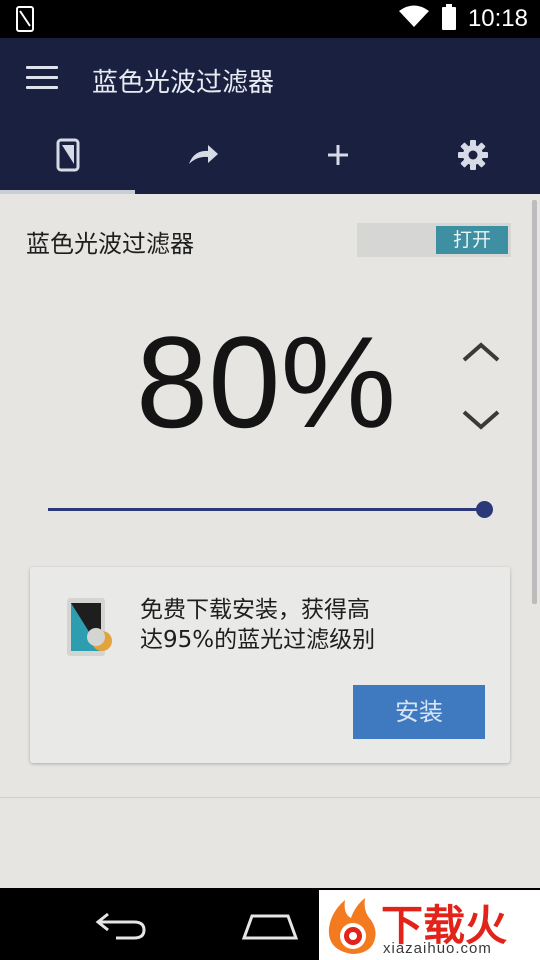  Describe the element at coordinates (258, 640) in the screenshot. I see `promo-text-line2: 达95%的蓝光过滤级别` at that location.